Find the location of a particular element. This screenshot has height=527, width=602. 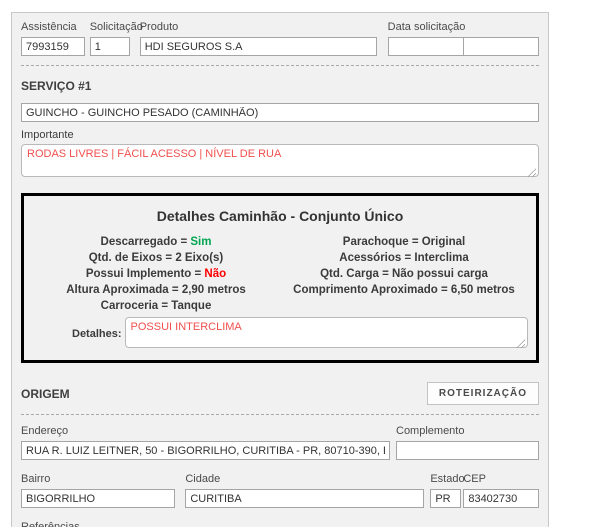

roteirizacao-button: ROTEIRIZAÇÃO is located at coordinates (482, 393).